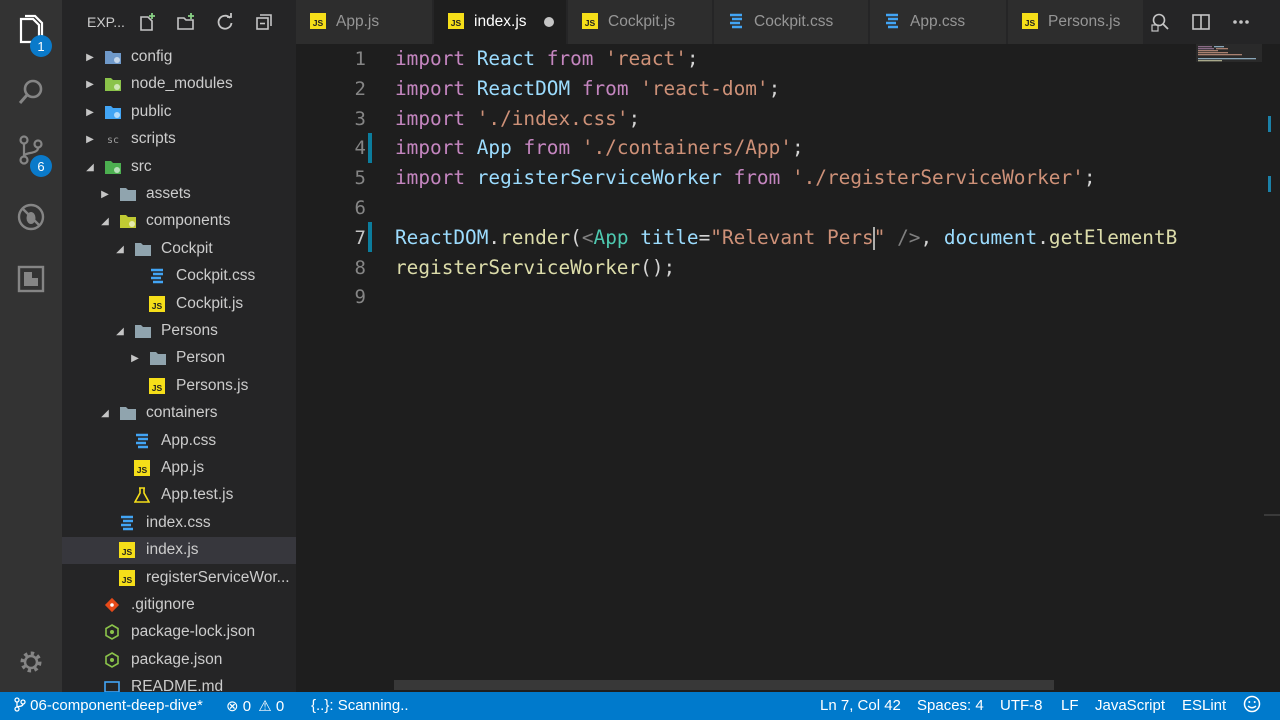  What do you see at coordinates (950, 705) in the screenshot?
I see `indentation-status: Spaces: 4` at bounding box center [950, 705].